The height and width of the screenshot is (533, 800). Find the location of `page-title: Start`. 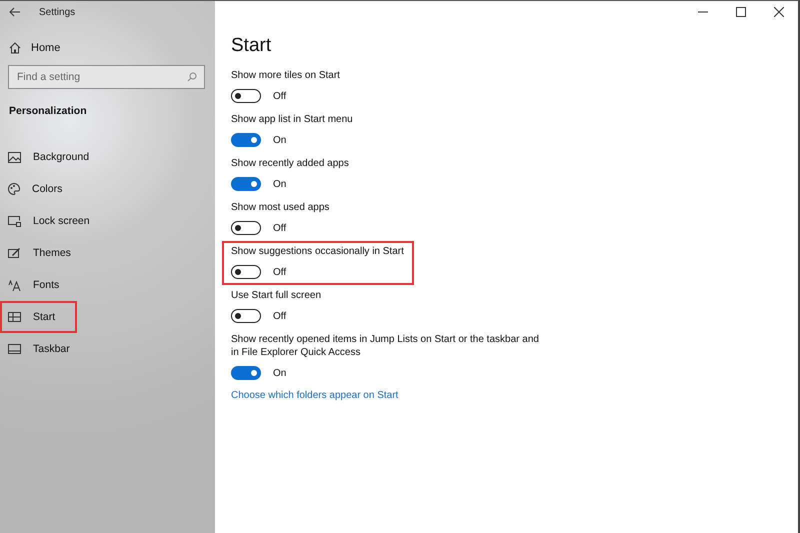

page-title: Start is located at coordinates (251, 46).